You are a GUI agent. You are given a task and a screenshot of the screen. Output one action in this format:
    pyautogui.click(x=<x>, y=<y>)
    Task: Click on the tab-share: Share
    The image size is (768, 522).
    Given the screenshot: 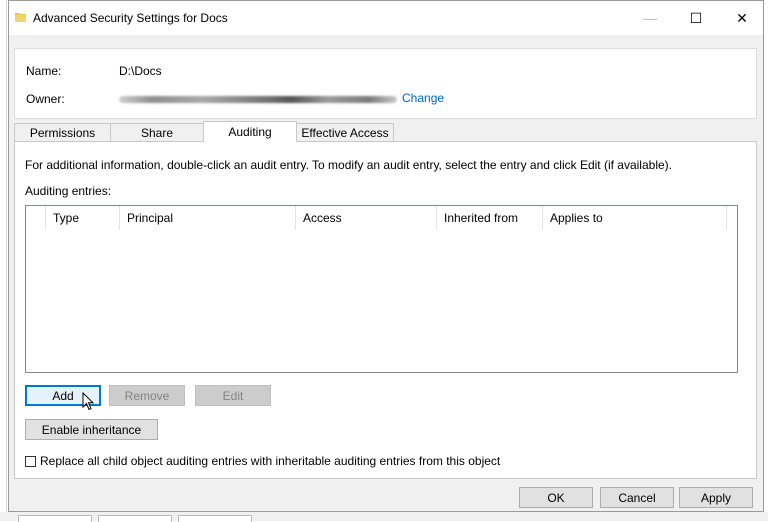 What is the action you would take?
    pyautogui.click(x=157, y=132)
    